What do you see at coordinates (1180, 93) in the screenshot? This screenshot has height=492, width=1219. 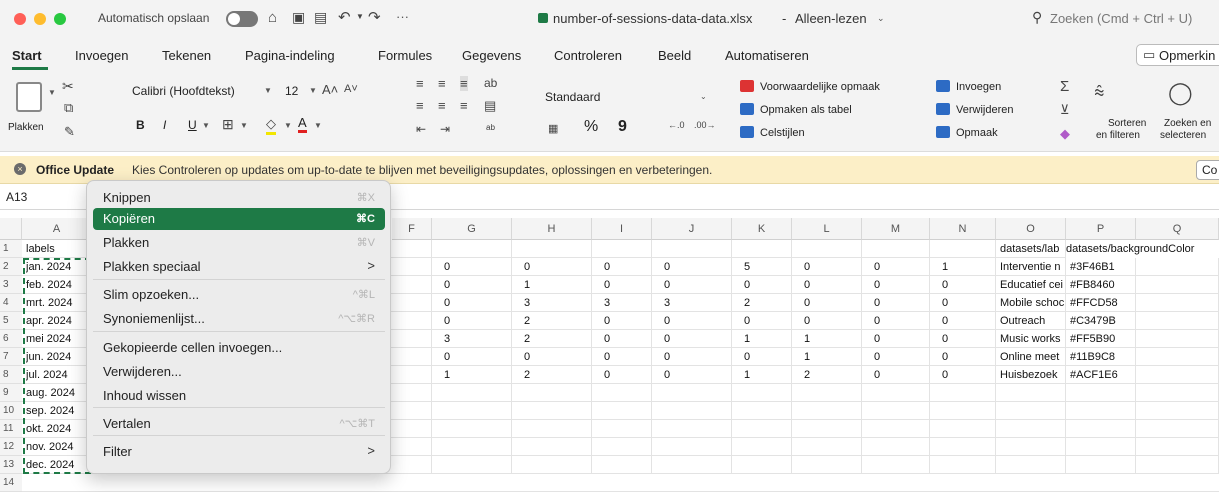 I see `find-select-icon: ◯` at bounding box center [1180, 93].